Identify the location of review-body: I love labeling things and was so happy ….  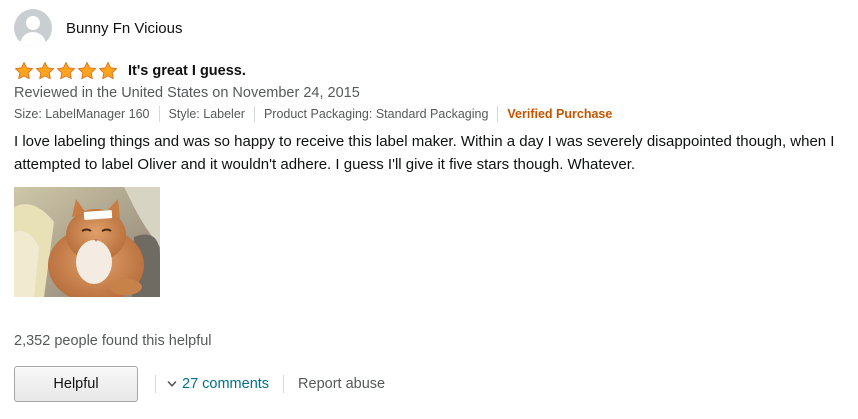
(424, 153).